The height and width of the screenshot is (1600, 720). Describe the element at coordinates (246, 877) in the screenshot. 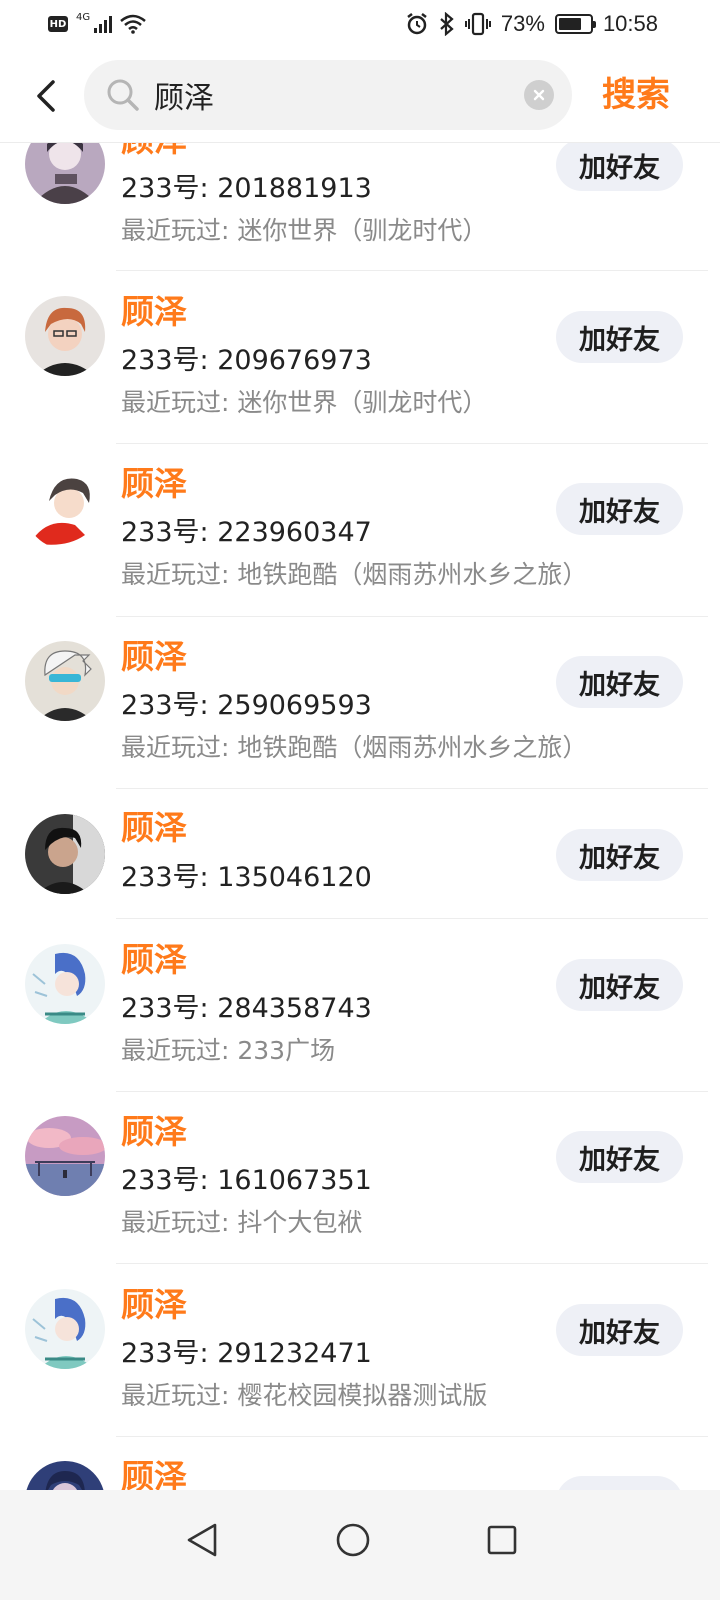

I see `user-id: 233号: 135046120` at that location.